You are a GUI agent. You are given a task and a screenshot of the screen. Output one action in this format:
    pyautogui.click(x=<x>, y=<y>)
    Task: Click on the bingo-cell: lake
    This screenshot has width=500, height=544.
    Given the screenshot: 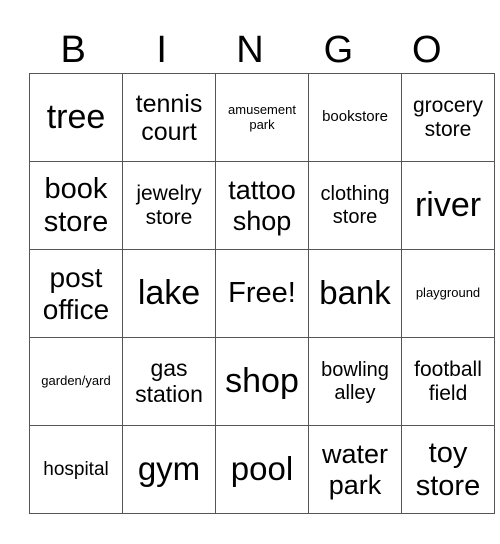 What is the action you would take?
    pyautogui.click(x=169, y=293)
    